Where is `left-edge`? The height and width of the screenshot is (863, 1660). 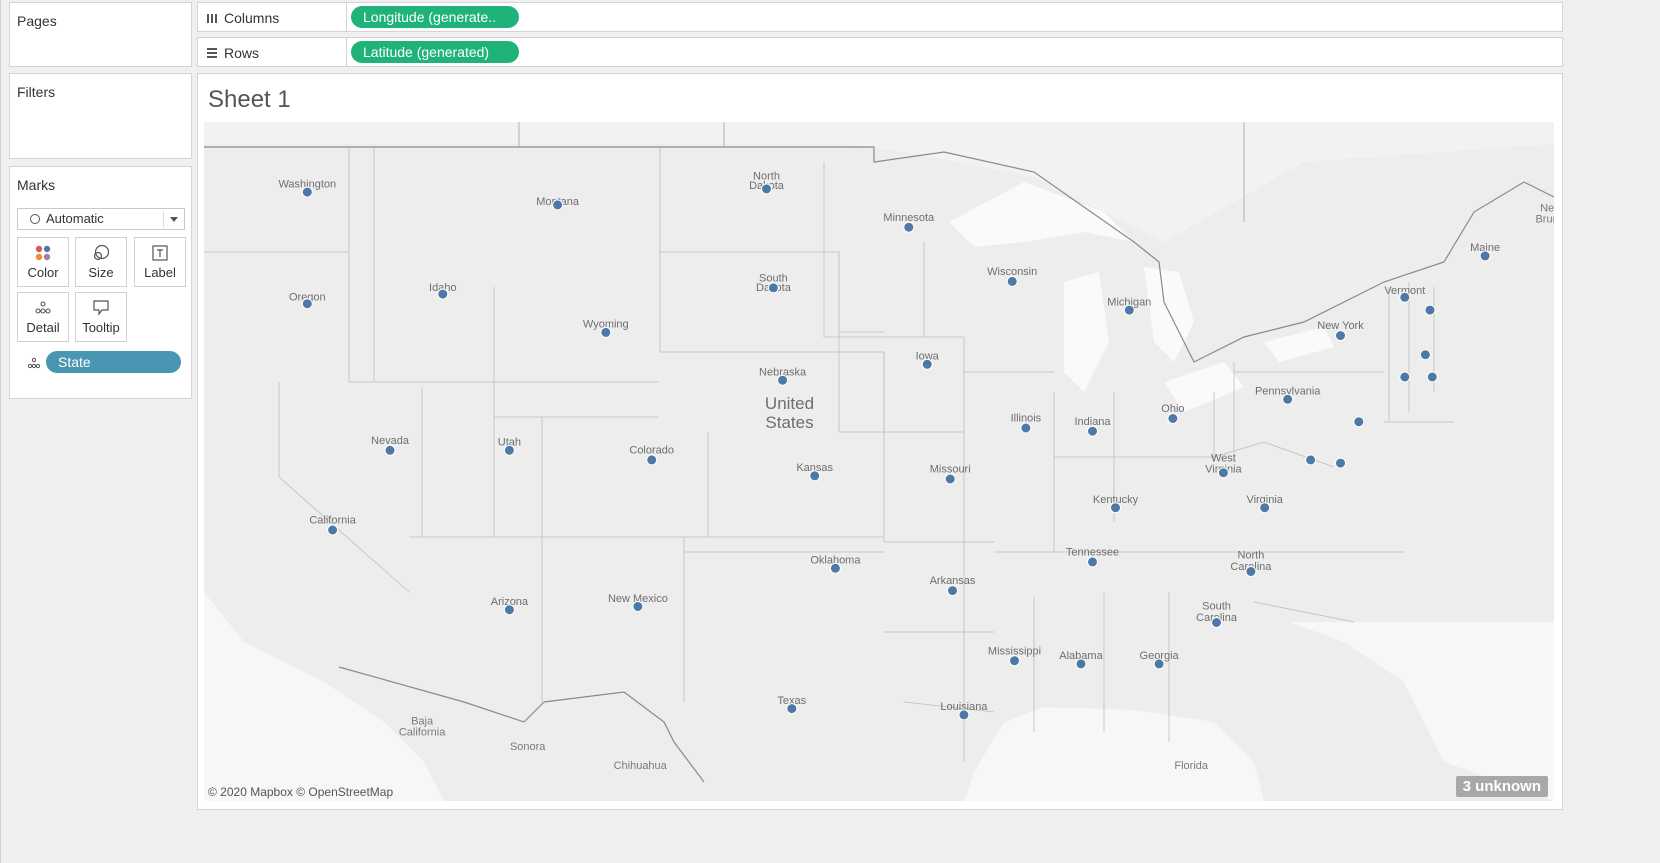
left-edge is located at coordinates (0, 431).